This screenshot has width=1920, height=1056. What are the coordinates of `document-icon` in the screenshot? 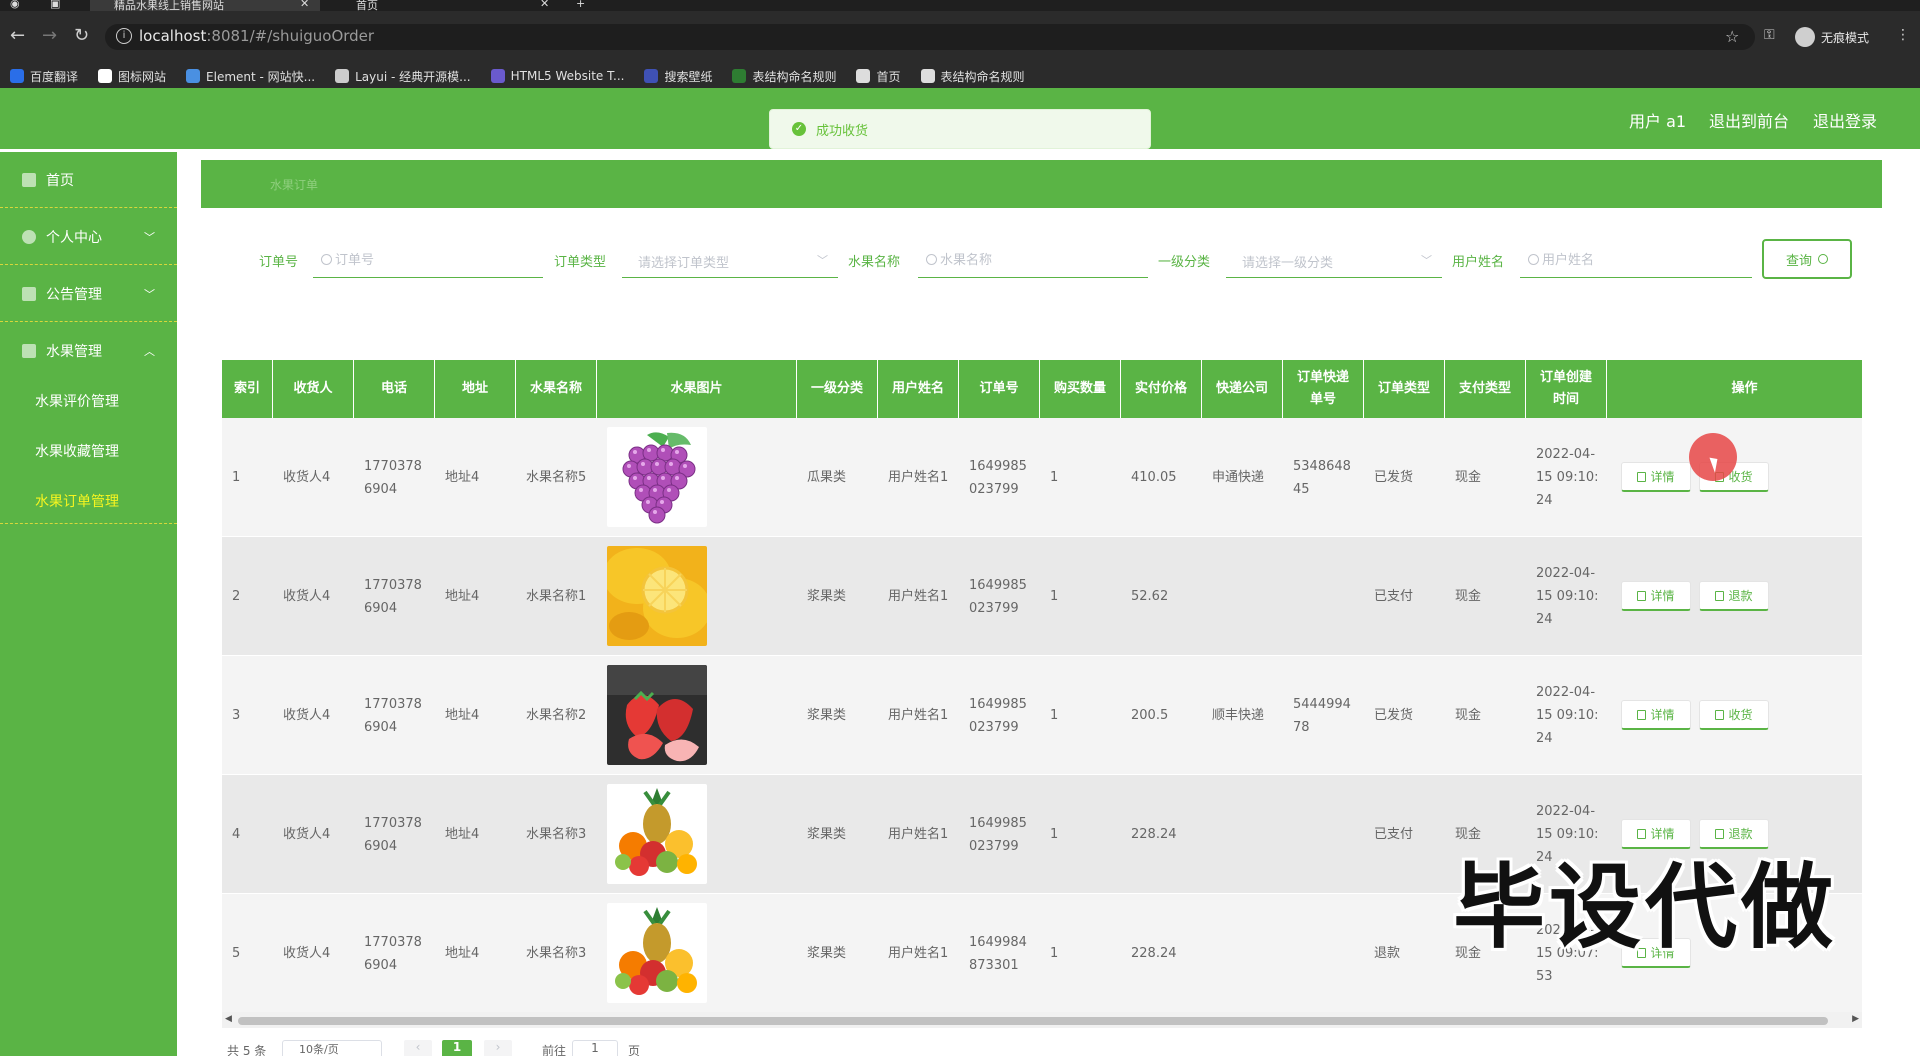 It's located at (1642, 833).